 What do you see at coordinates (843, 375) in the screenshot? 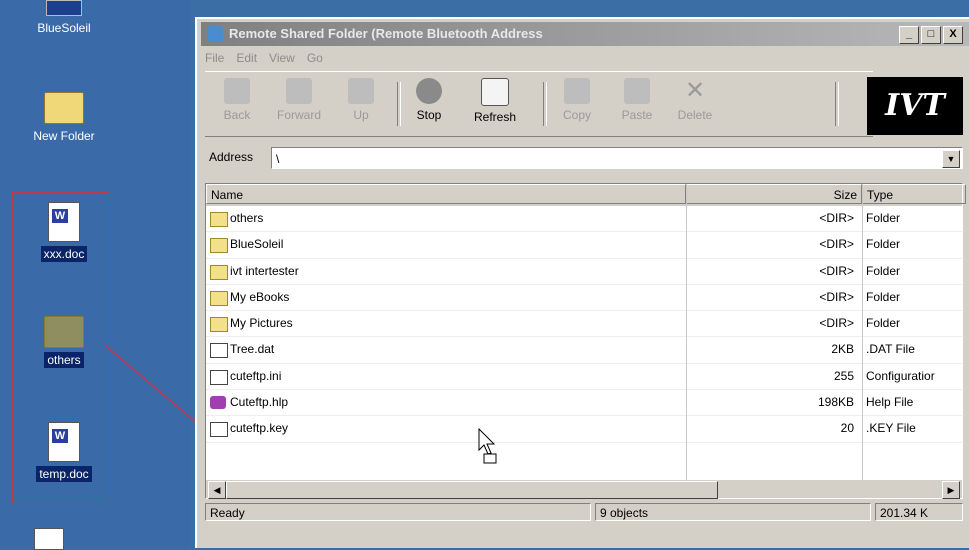
I see `file-size: 255` at bounding box center [843, 375].